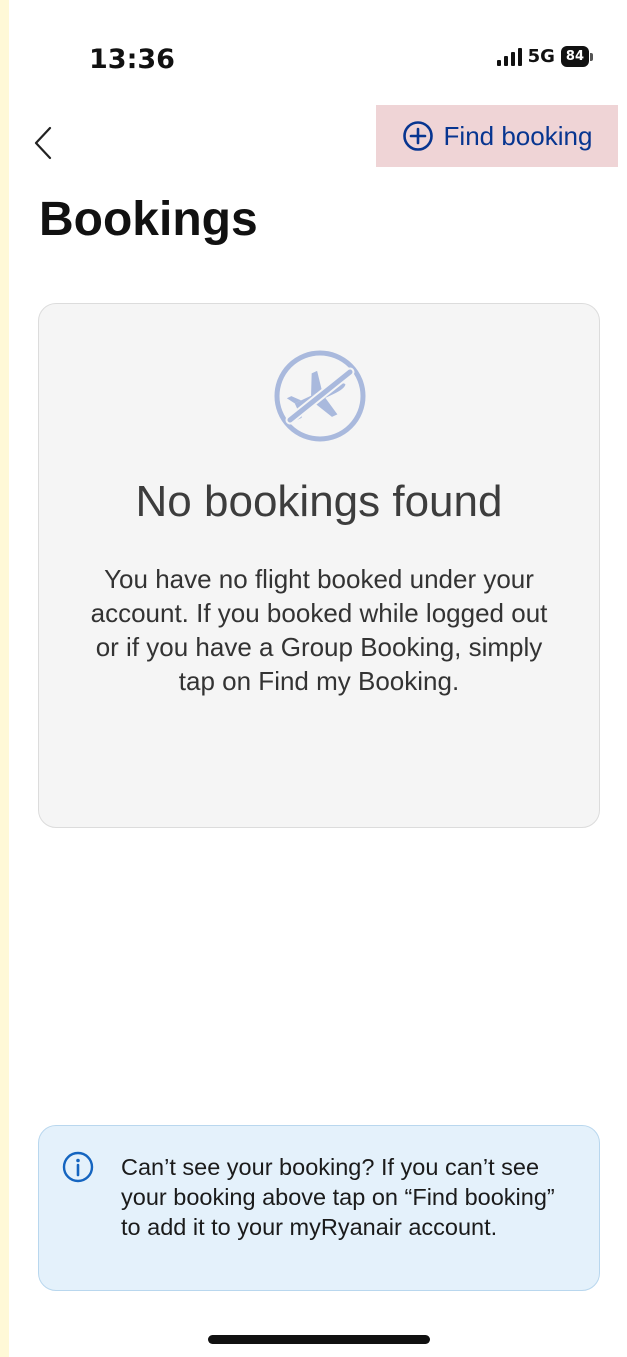  I want to click on info-icon, so click(78, 1167).